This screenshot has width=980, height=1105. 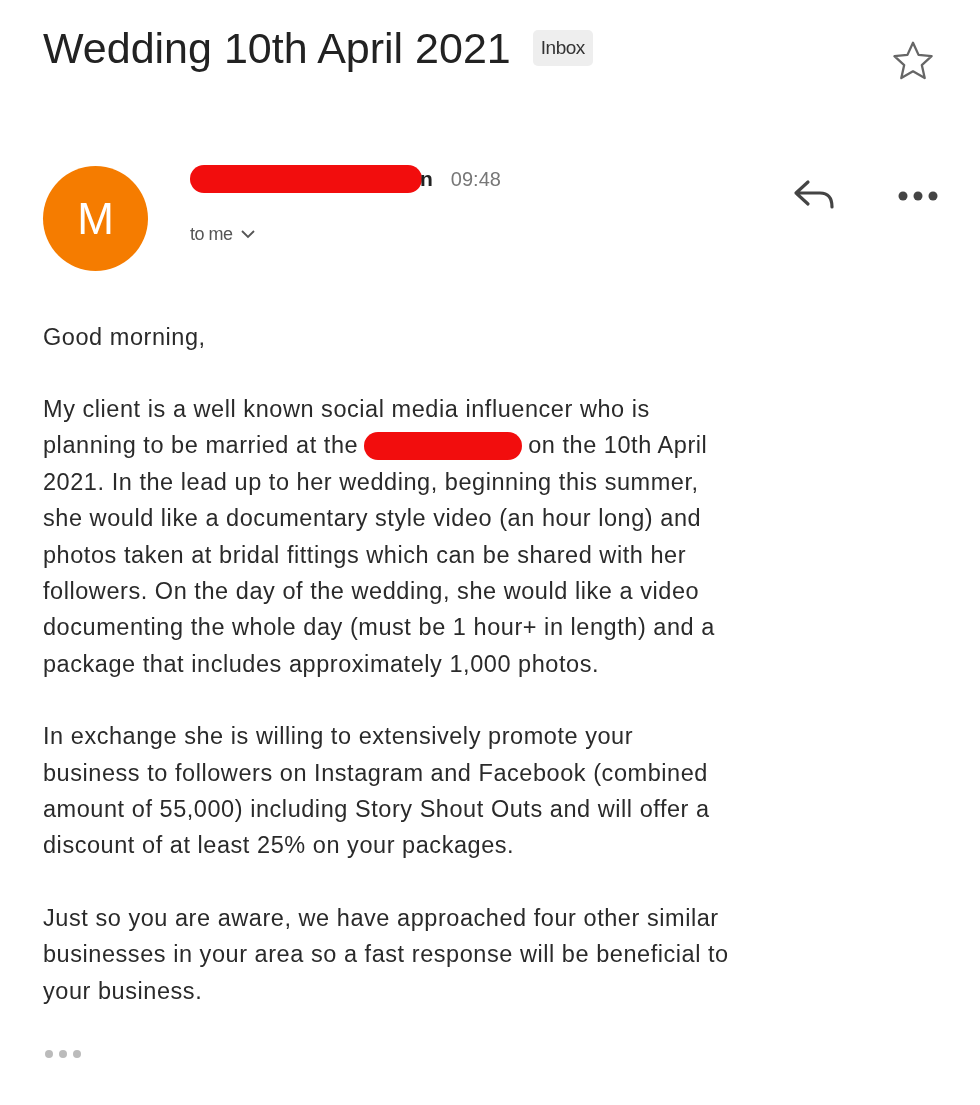 I want to click on body-text: amount of 55,000) including Story Shout Outs and will offer a, so click(x=376, y=809).